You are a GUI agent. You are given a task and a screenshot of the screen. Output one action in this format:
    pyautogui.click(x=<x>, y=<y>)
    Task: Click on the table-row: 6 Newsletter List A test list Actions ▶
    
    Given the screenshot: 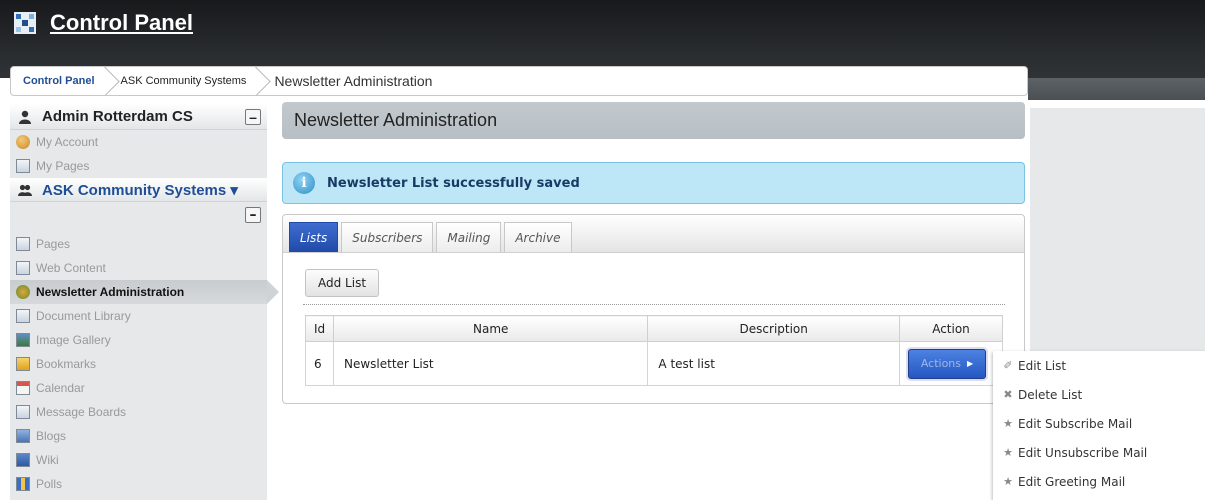 What is the action you would take?
    pyautogui.click(x=654, y=363)
    